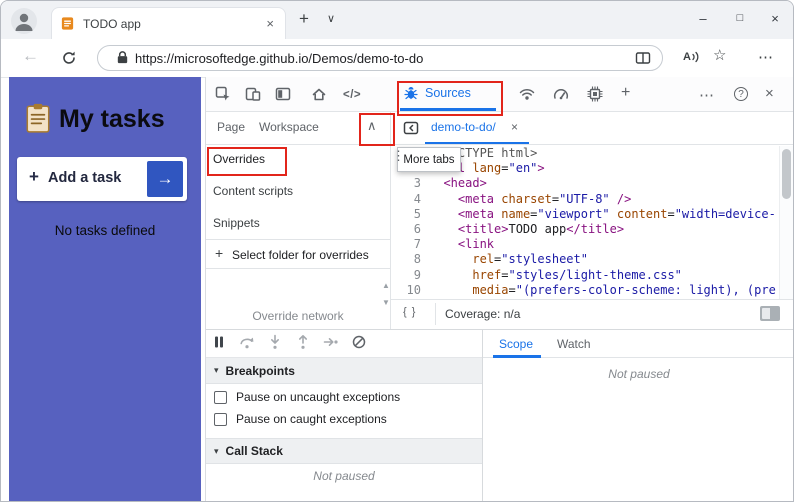  I want to click on code-text: rel="stylesheet", so click(530, 259).